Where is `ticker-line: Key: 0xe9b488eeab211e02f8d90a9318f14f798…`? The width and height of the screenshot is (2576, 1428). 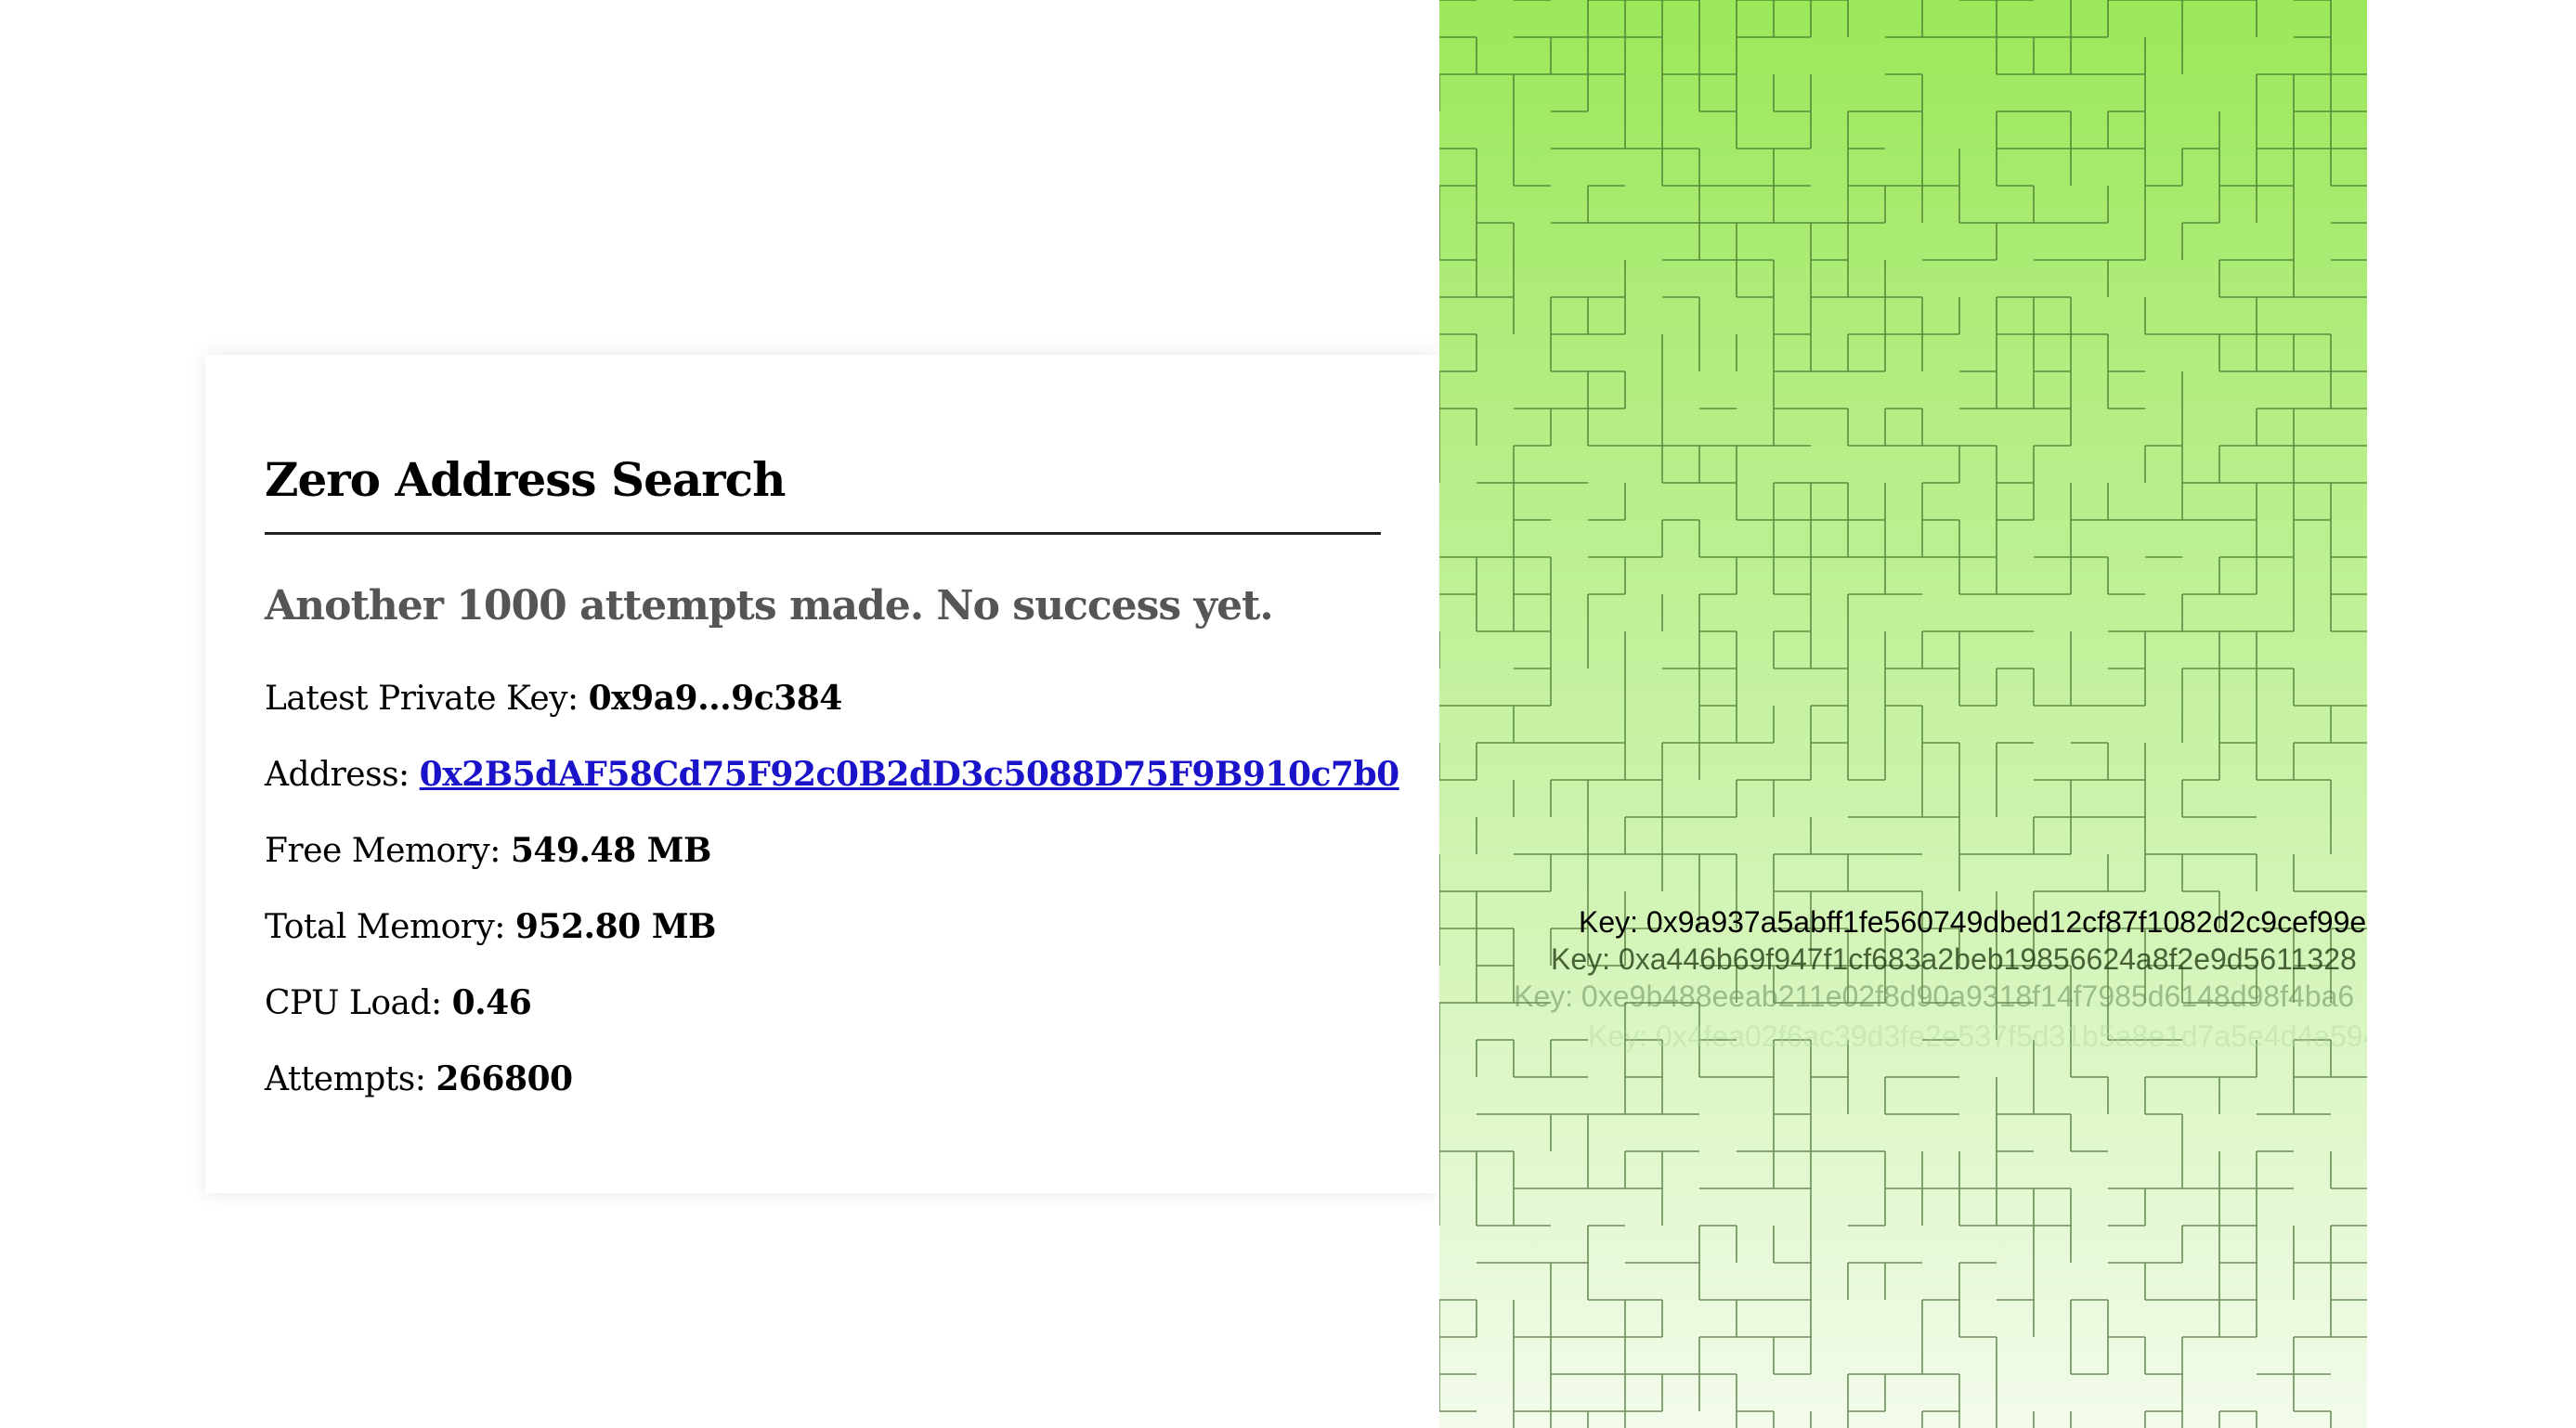
ticker-line: Key: 0xe9b488eeab211e02f8d90a9318f14f798… is located at coordinates (1935, 996).